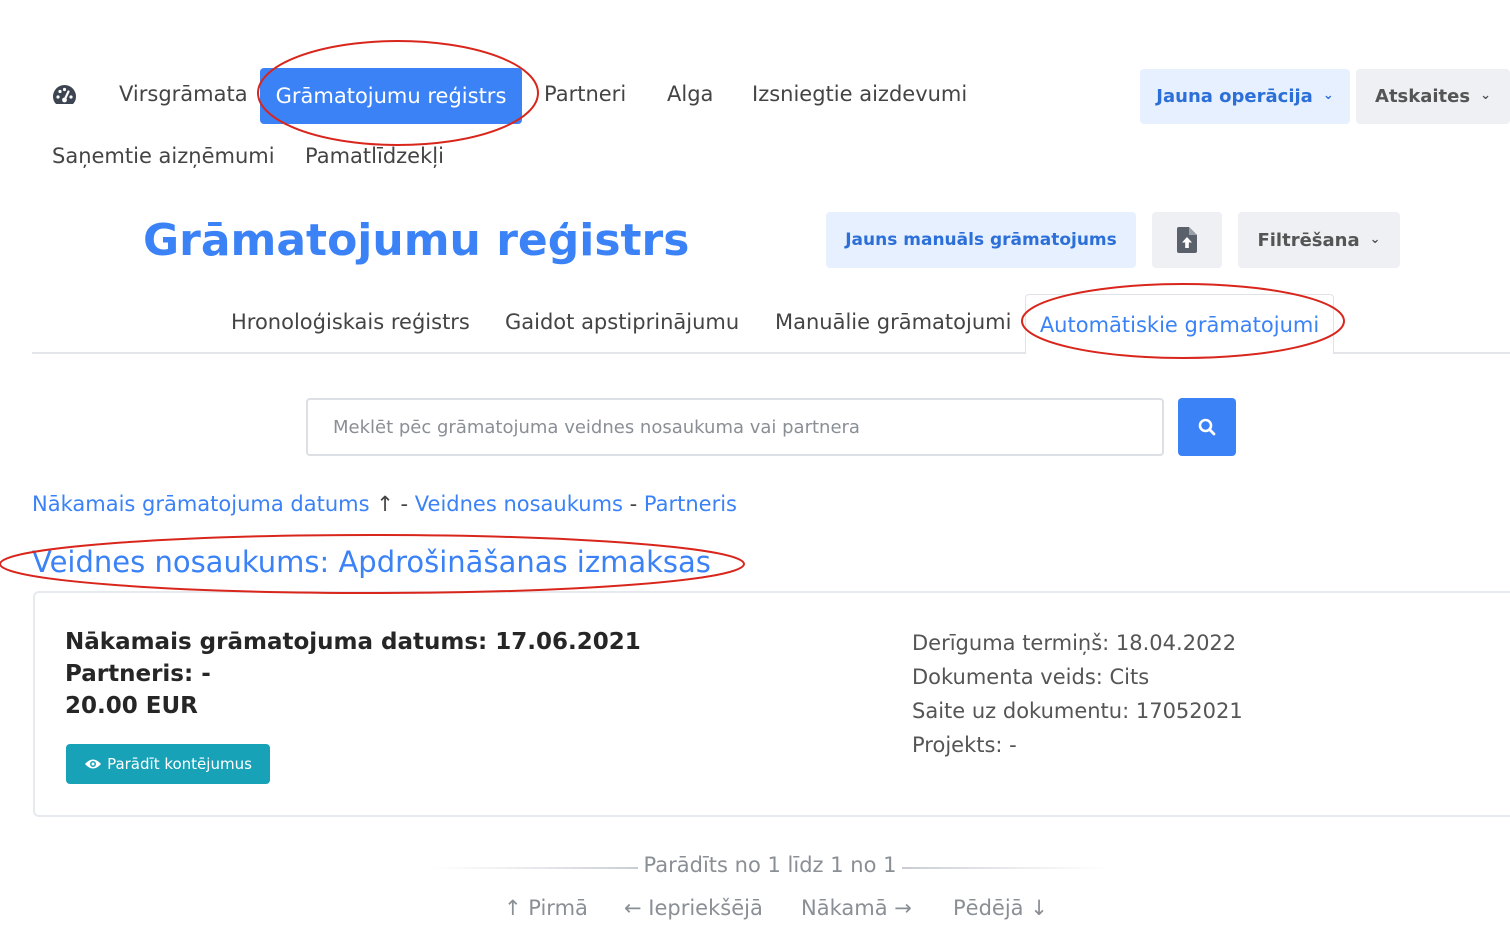 The width and height of the screenshot is (1510, 930). Describe the element at coordinates (1074, 643) in the screenshot. I see `entry-validity: Derīguma termiņš: 18.04.2022` at that location.